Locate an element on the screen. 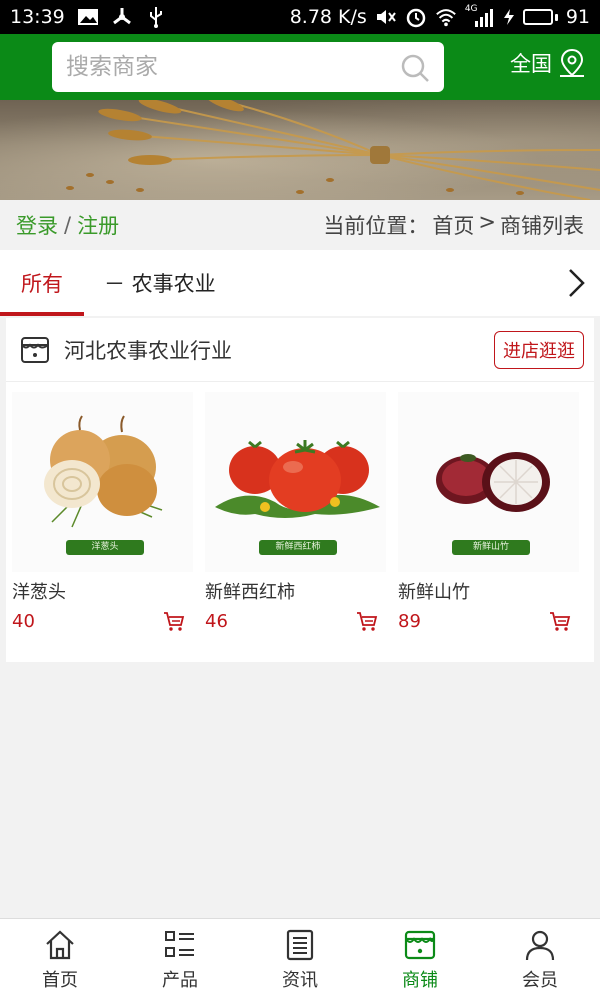 This screenshot has width=600, height=1000. usb-icon is located at coordinates (156, 17).